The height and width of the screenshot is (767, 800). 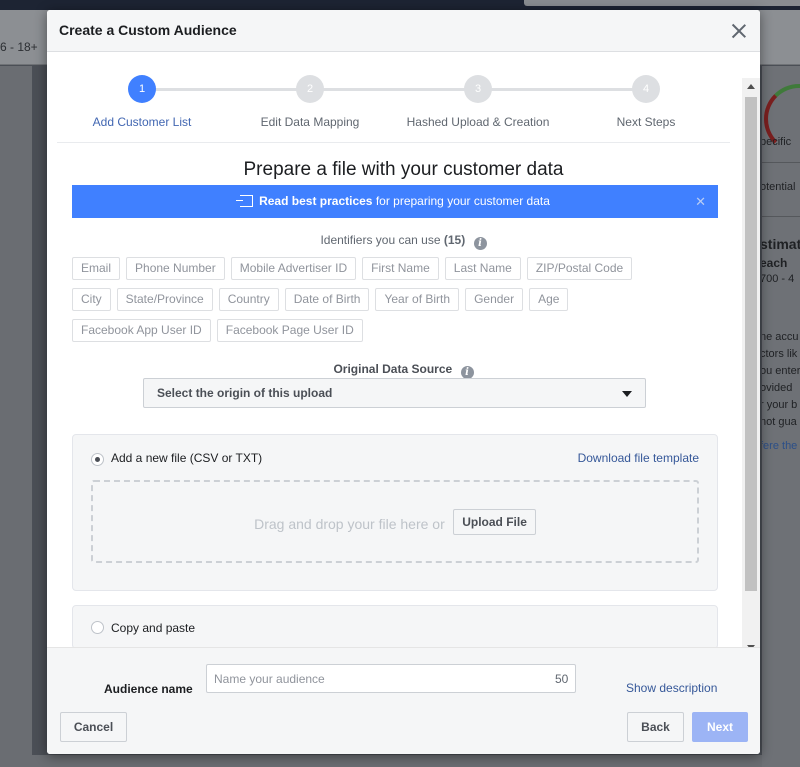 I want to click on step-number: 1, so click(x=142, y=89).